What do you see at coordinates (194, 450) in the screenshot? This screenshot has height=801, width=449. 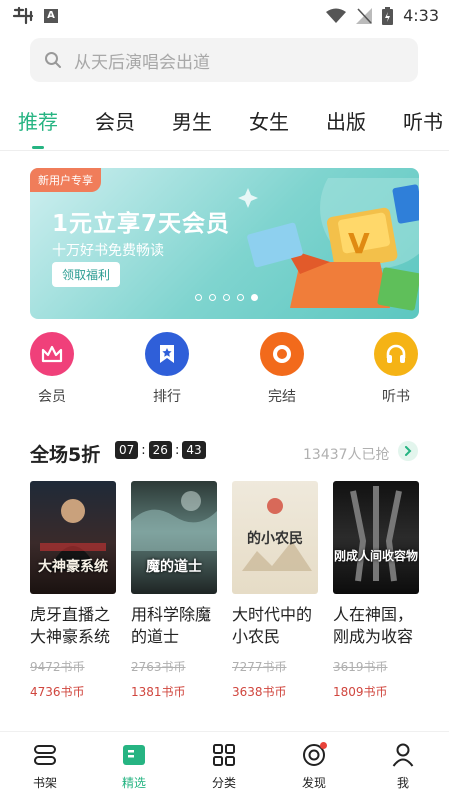 I see `timer-seconds: 43` at bounding box center [194, 450].